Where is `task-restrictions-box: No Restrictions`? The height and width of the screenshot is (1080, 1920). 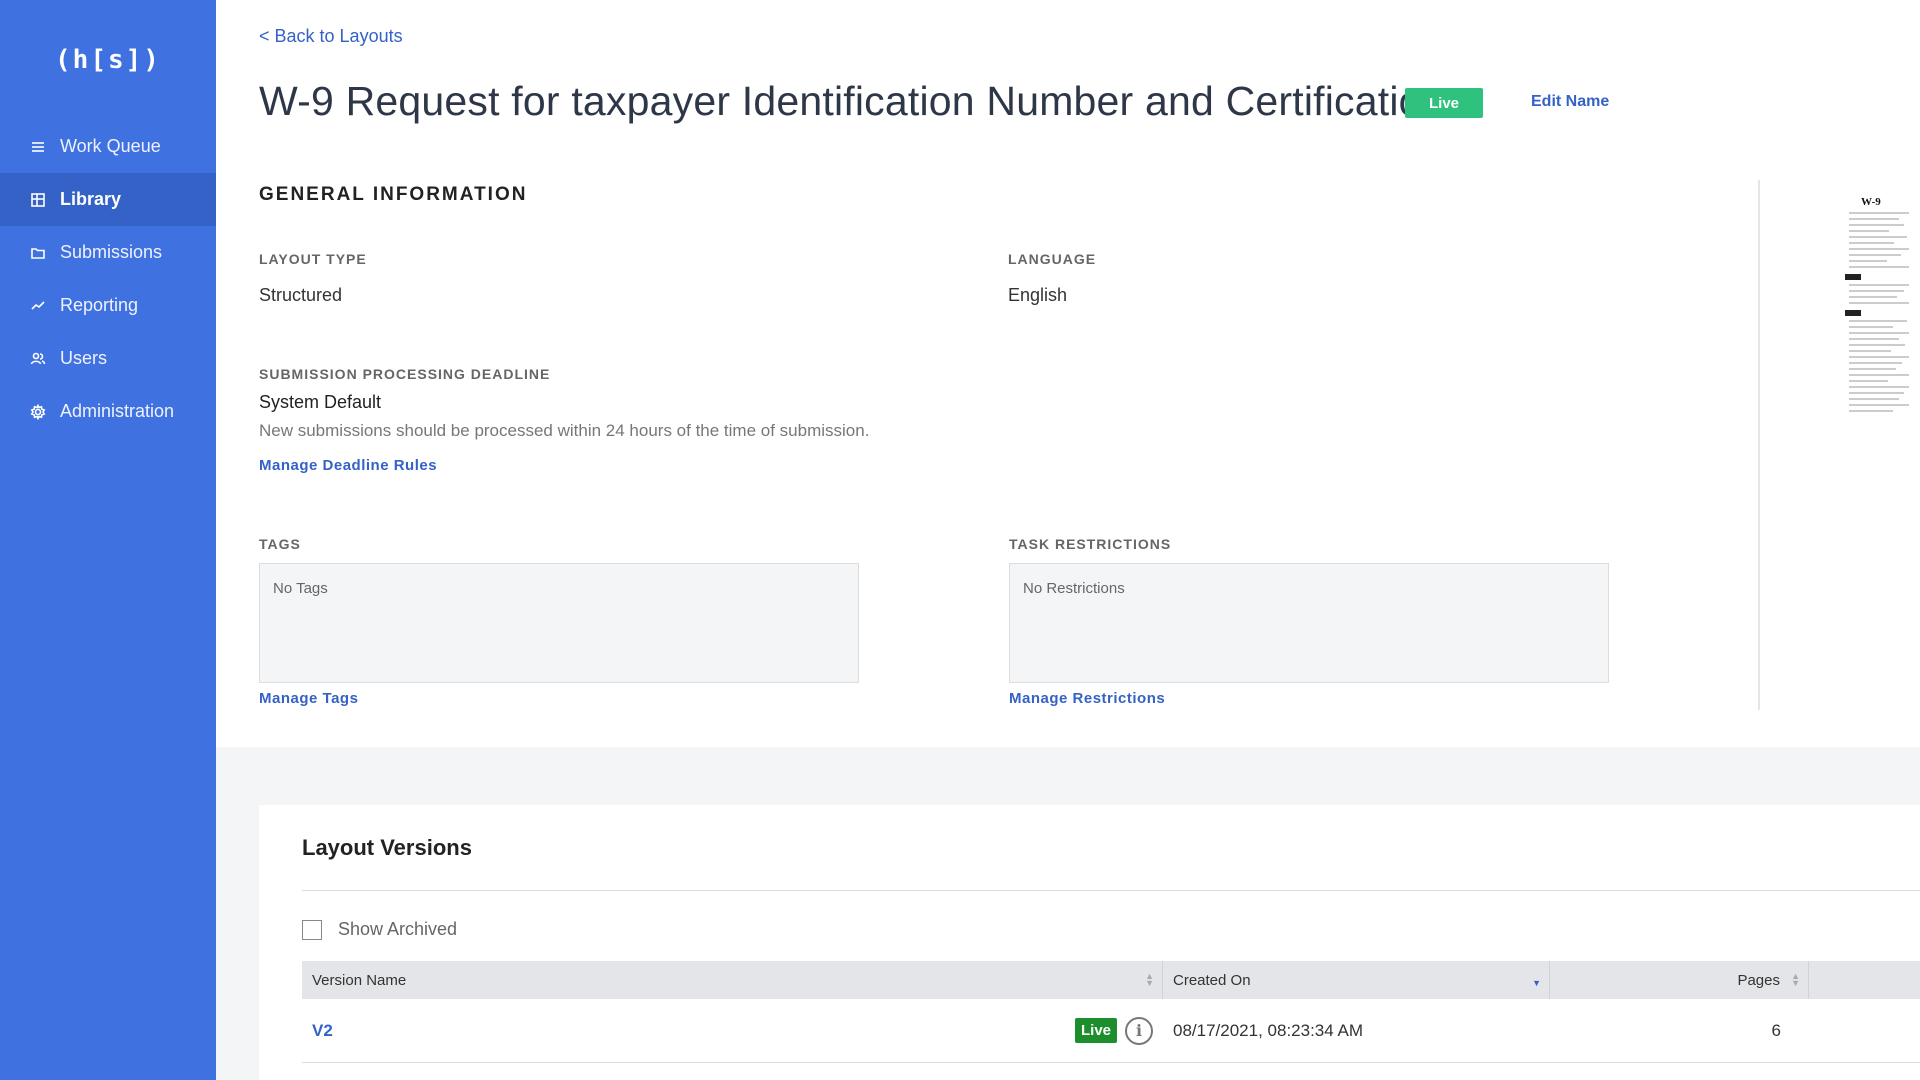 task-restrictions-box: No Restrictions is located at coordinates (1309, 623).